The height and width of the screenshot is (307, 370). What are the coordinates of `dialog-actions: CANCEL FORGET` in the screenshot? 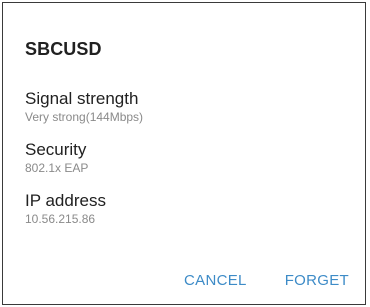 It's located at (266, 280).